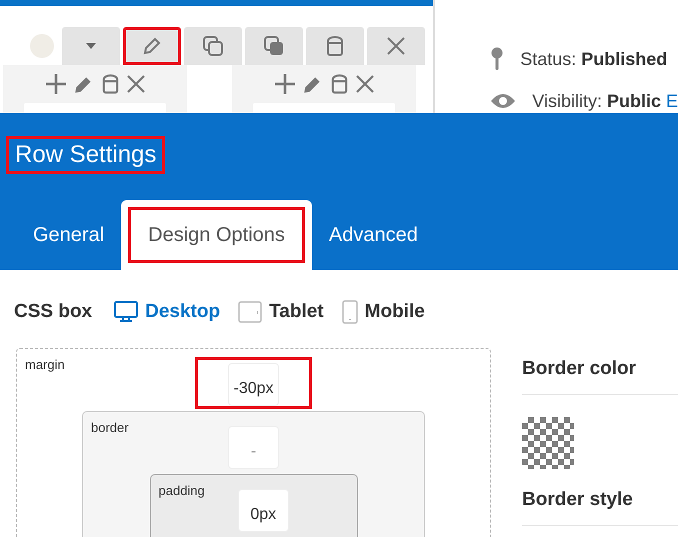 This screenshot has height=537, width=678. Describe the element at coordinates (503, 101) in the screenshot. I see `eye-icon` at that location.